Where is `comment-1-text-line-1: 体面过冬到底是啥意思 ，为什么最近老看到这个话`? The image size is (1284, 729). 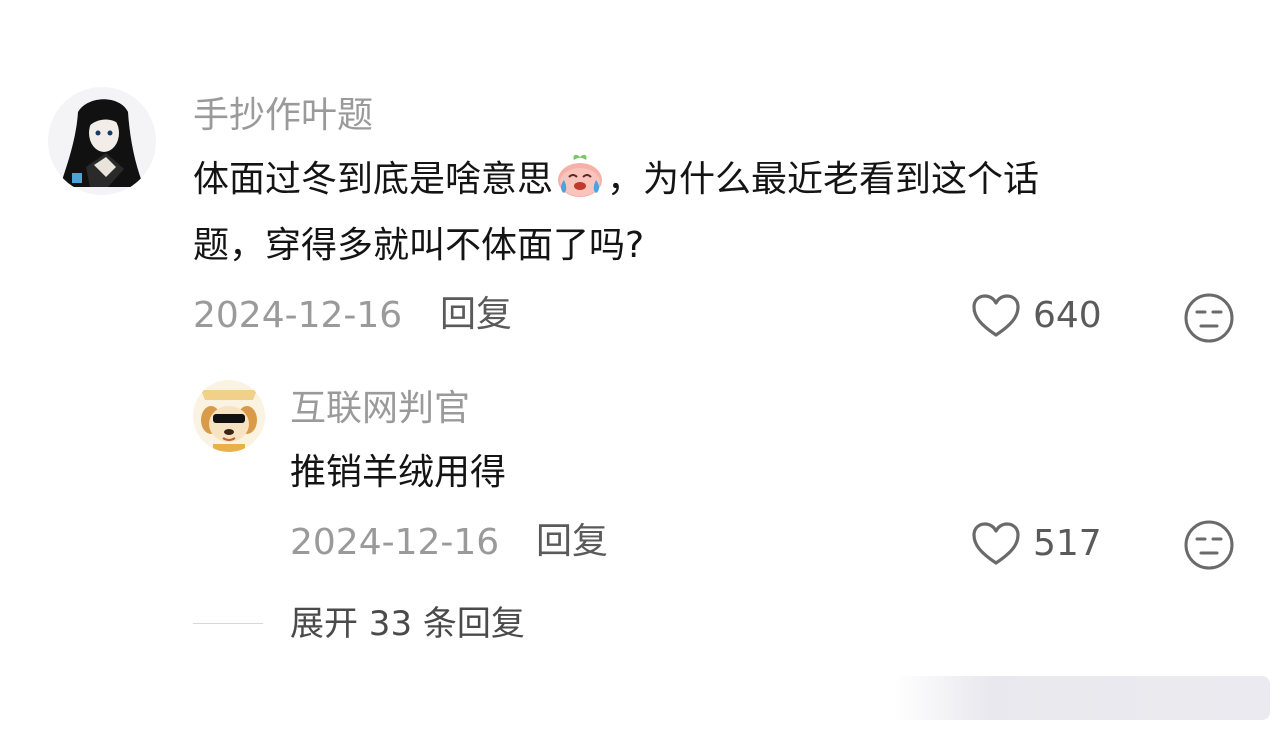 comment-1-text-line-1: 体面过冬到底是啥意思 ，为什么最近老看到这个话 is located at coordinates (693, 180).